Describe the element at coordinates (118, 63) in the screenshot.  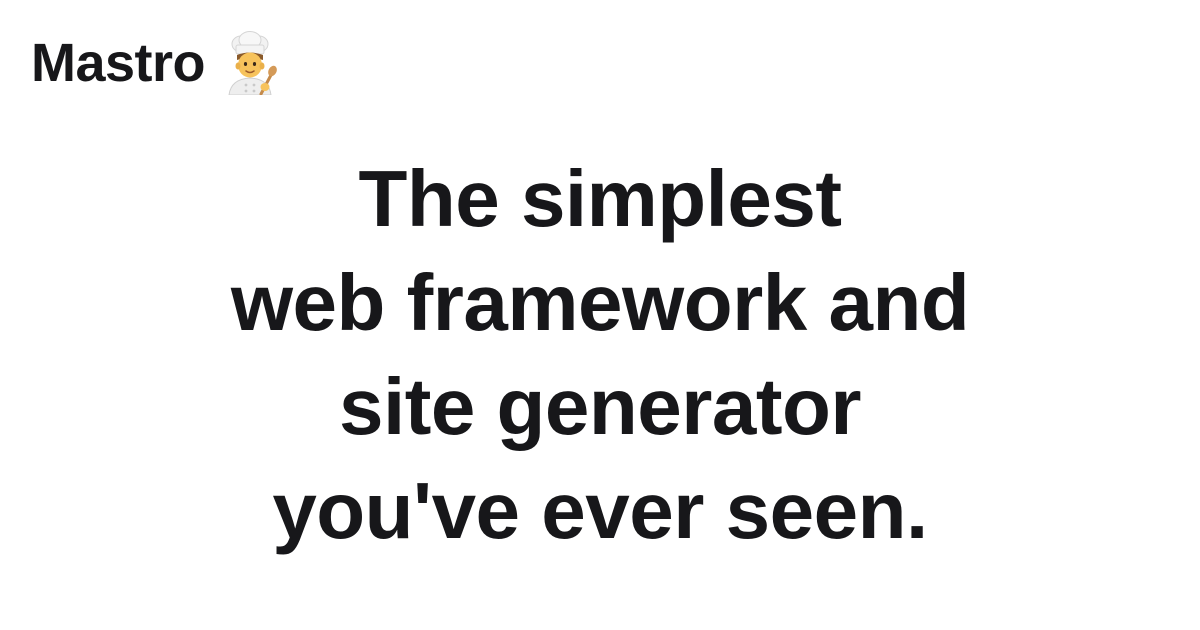
I see `brand-name: Mastro` at that location.